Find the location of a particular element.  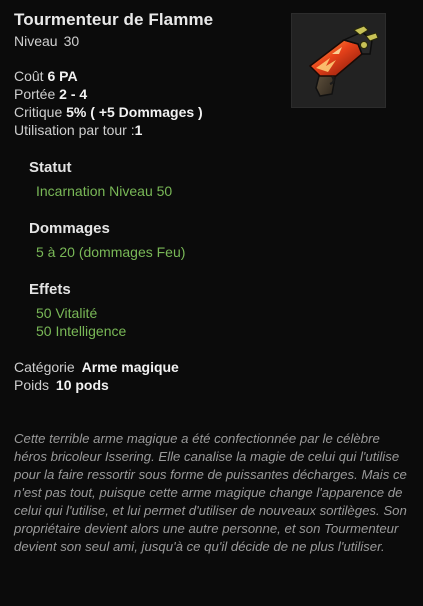

category-row: Catégorie Arme magique is located at coordinates (96, 367).